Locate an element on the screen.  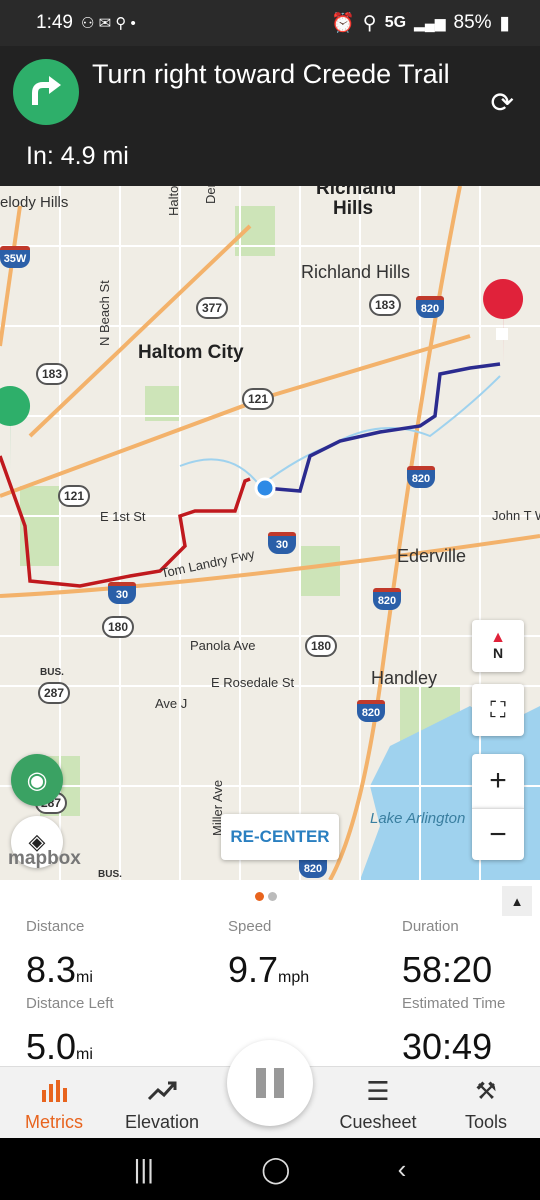
metric-value: 58:20 is located at coordinates (447, 969).